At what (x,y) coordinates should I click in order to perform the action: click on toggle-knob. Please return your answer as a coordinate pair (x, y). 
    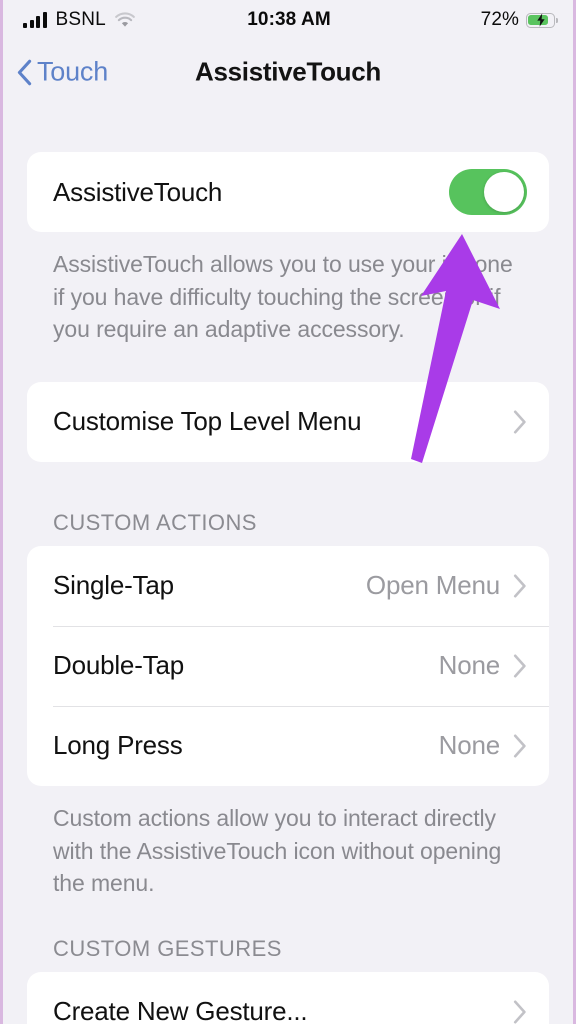
    Looking at the image, I should click on (504, 192).